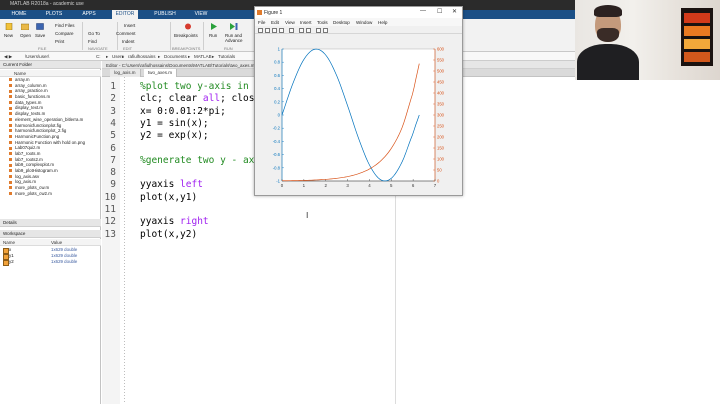  Describe the element at coordinates (608, 35) in the screenshot. I see `presenter-beard` at that location.